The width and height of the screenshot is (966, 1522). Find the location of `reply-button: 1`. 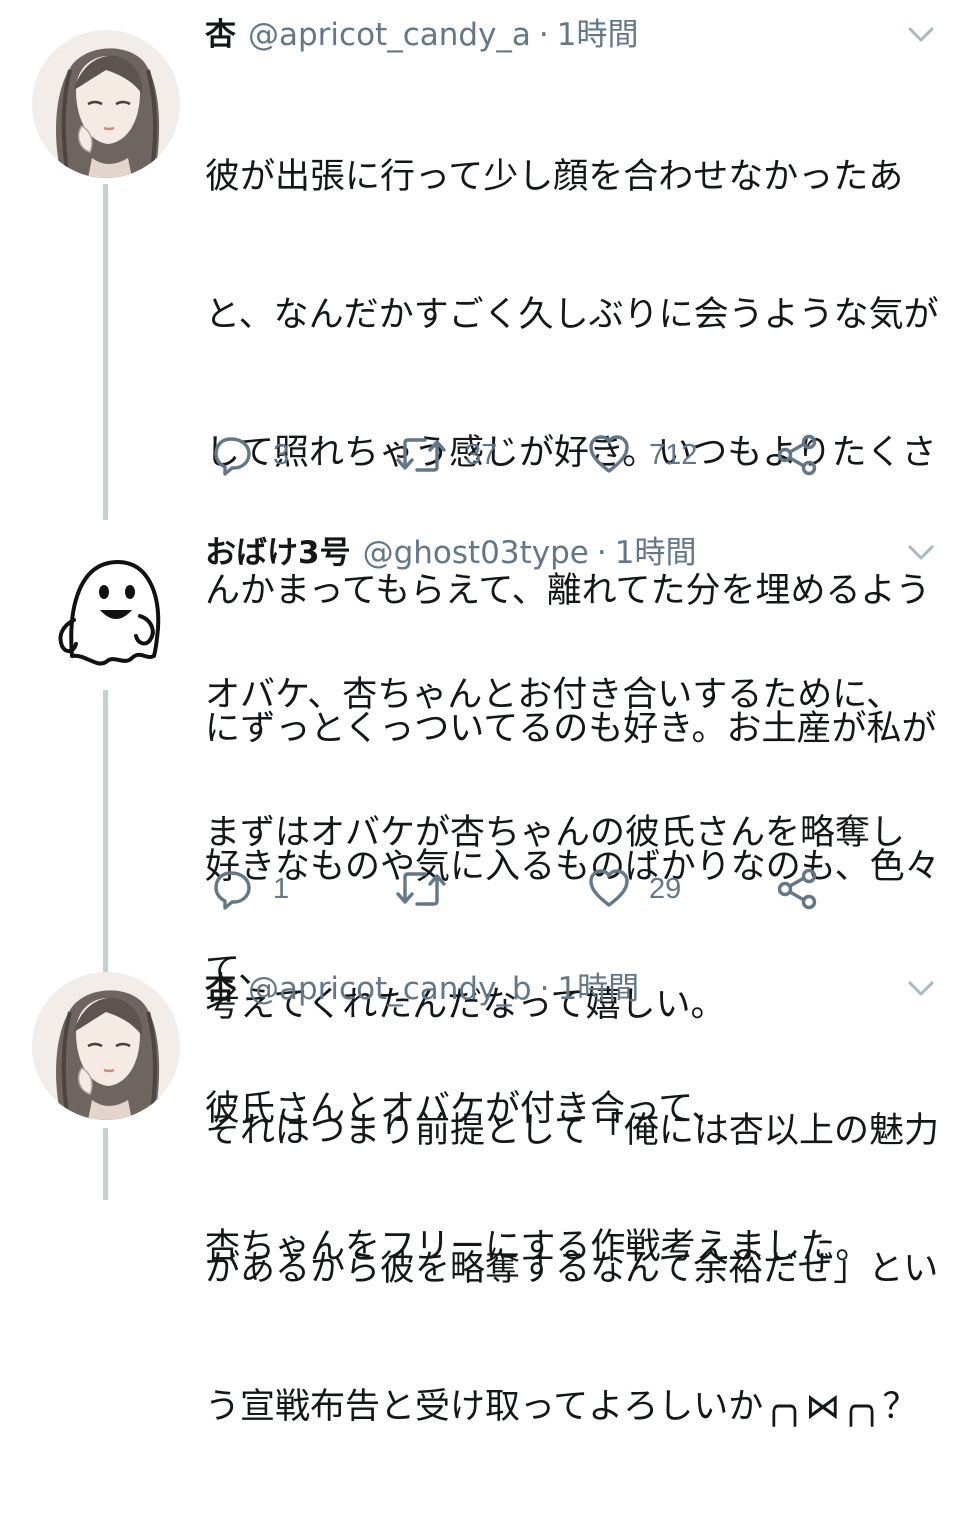

reply-button: 1 is located at coordinates (250, 889).